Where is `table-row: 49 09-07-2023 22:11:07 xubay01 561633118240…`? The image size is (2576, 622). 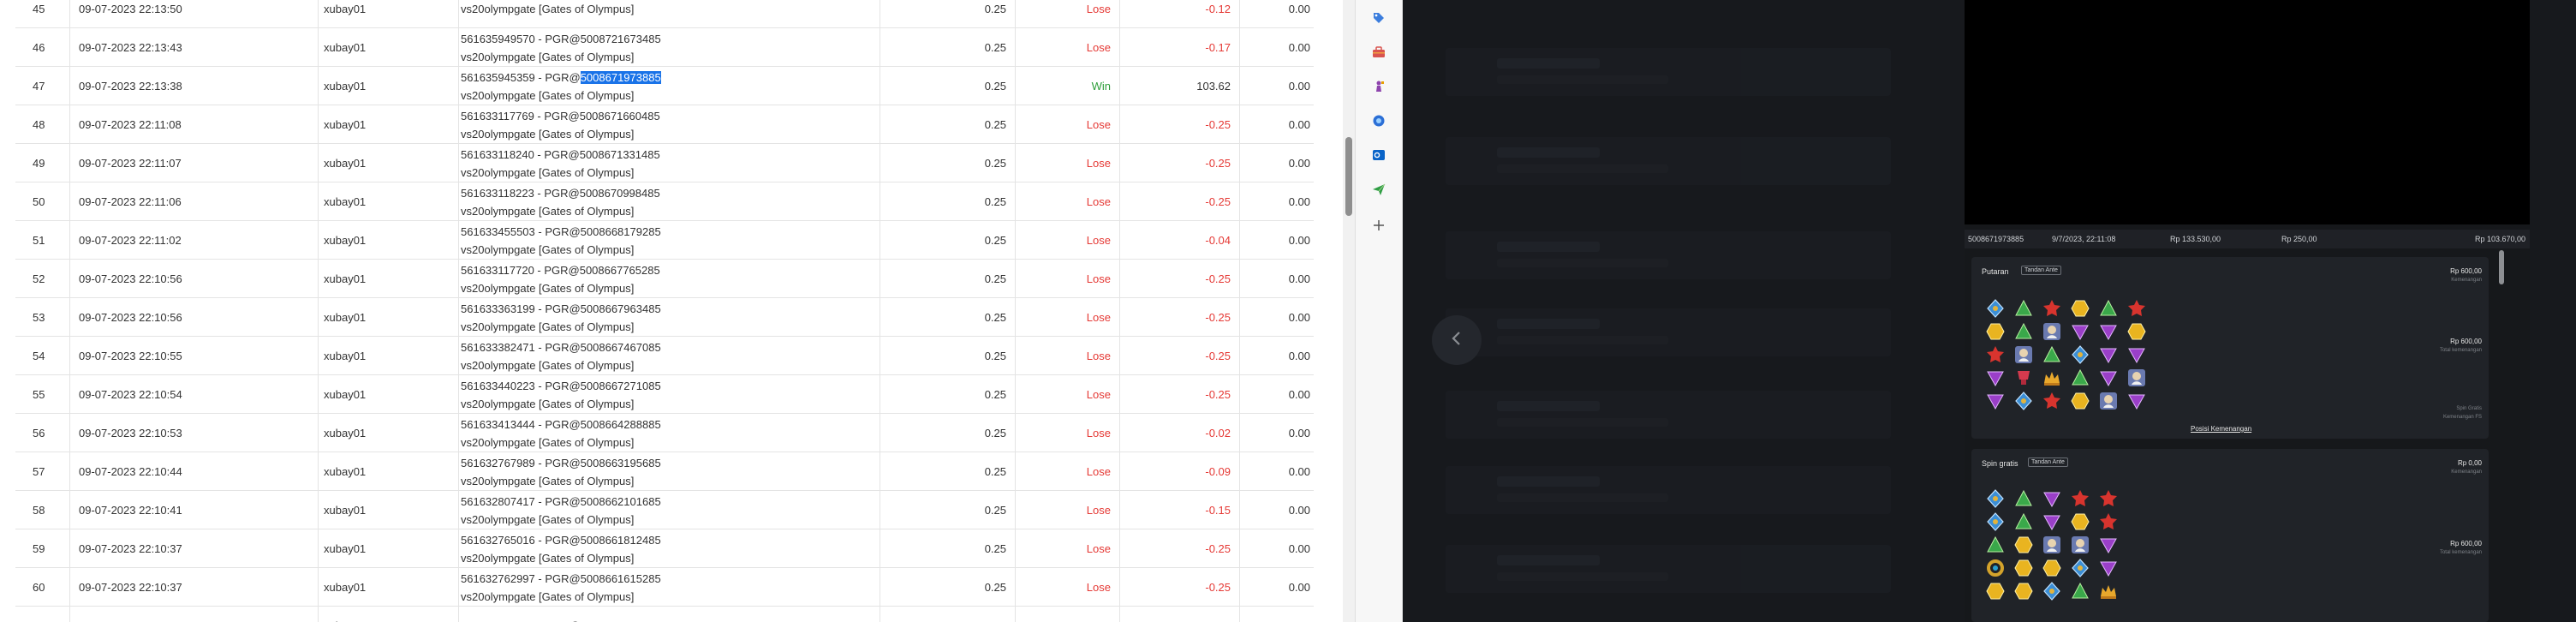 table-row: 49 09-07-2023 22:11:07 xubay01 561633118240… is located at coordinates (664, 163).